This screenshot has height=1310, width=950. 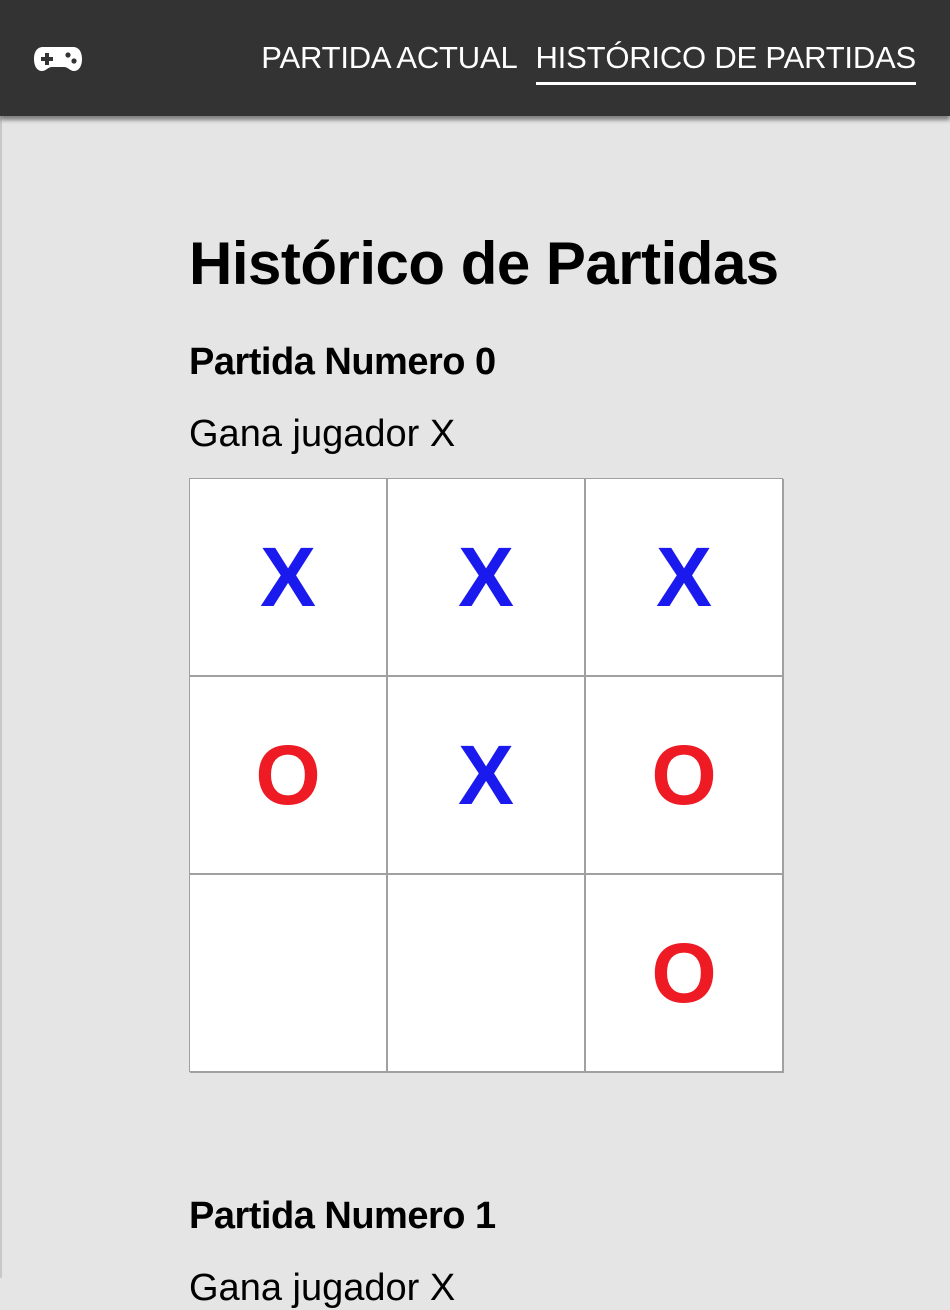 What do you see at coordinates (389, 62) in the screenshot?
I see `nav-link-partida-actual: PARTIDA ACTUAL` at bounding box center [389, 62].